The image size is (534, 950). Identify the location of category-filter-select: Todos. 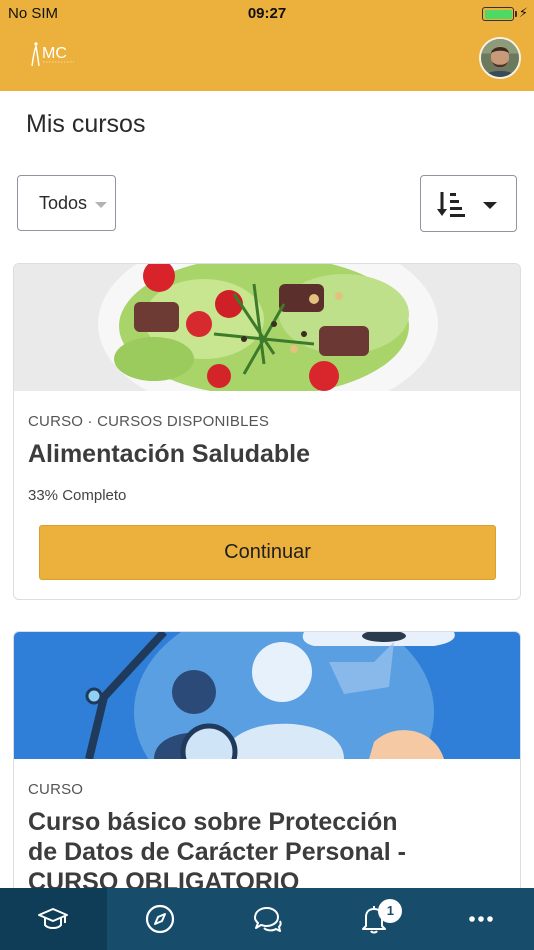
(66, 203).